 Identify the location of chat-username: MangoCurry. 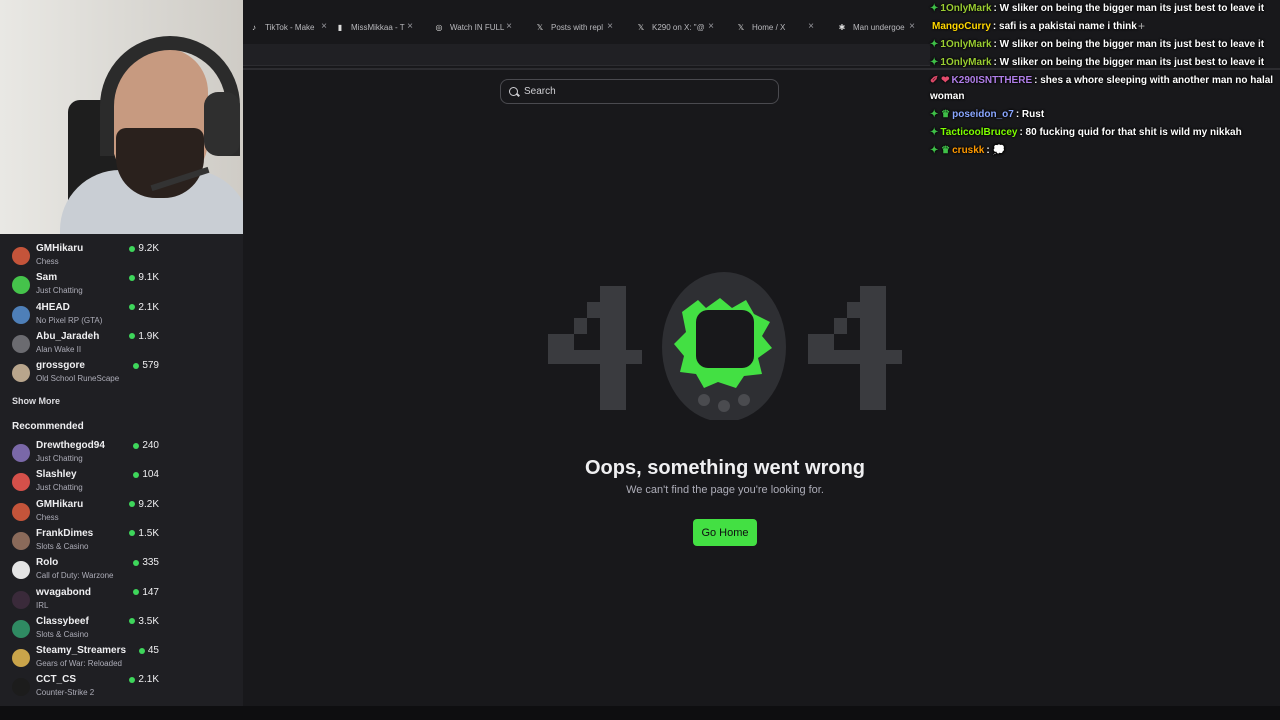
(961, 26).